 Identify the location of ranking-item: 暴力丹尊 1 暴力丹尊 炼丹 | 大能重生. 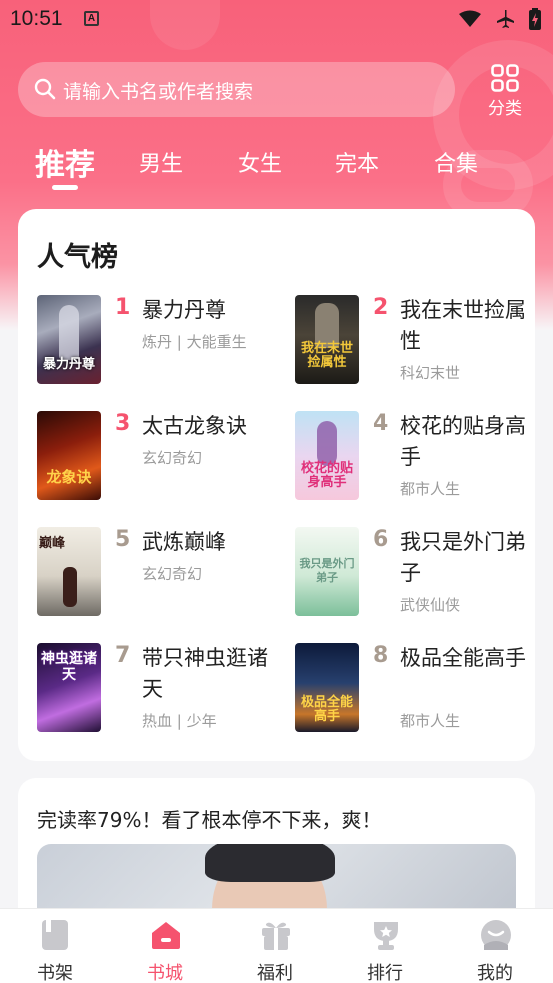
(157, 341).